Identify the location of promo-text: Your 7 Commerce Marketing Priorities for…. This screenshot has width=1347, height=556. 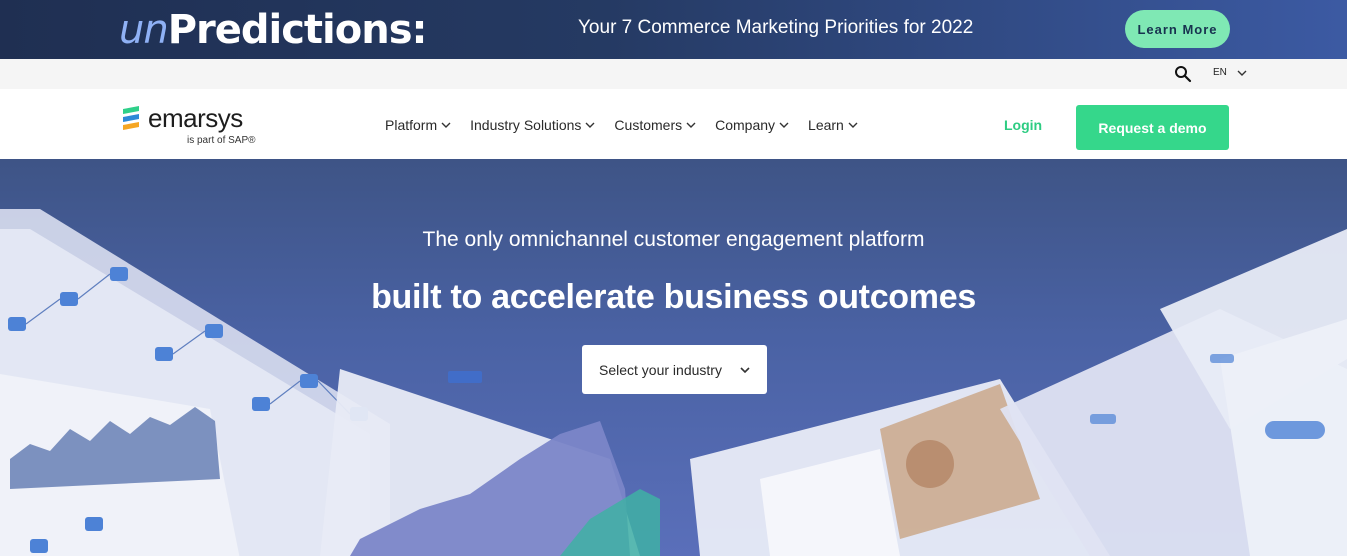
(776, 27).